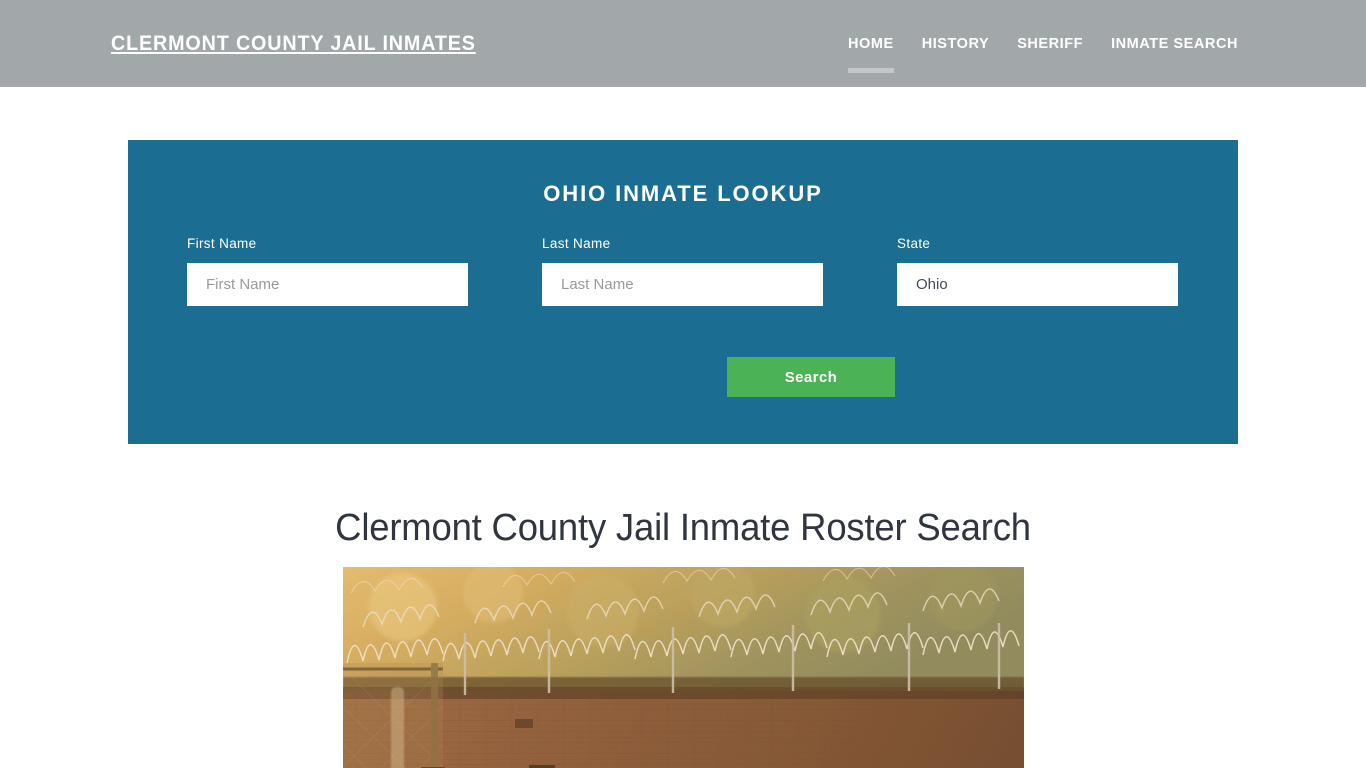  I want to click on lookup-fields-row: First Name Last Name State Ohio, so click(683, 294).